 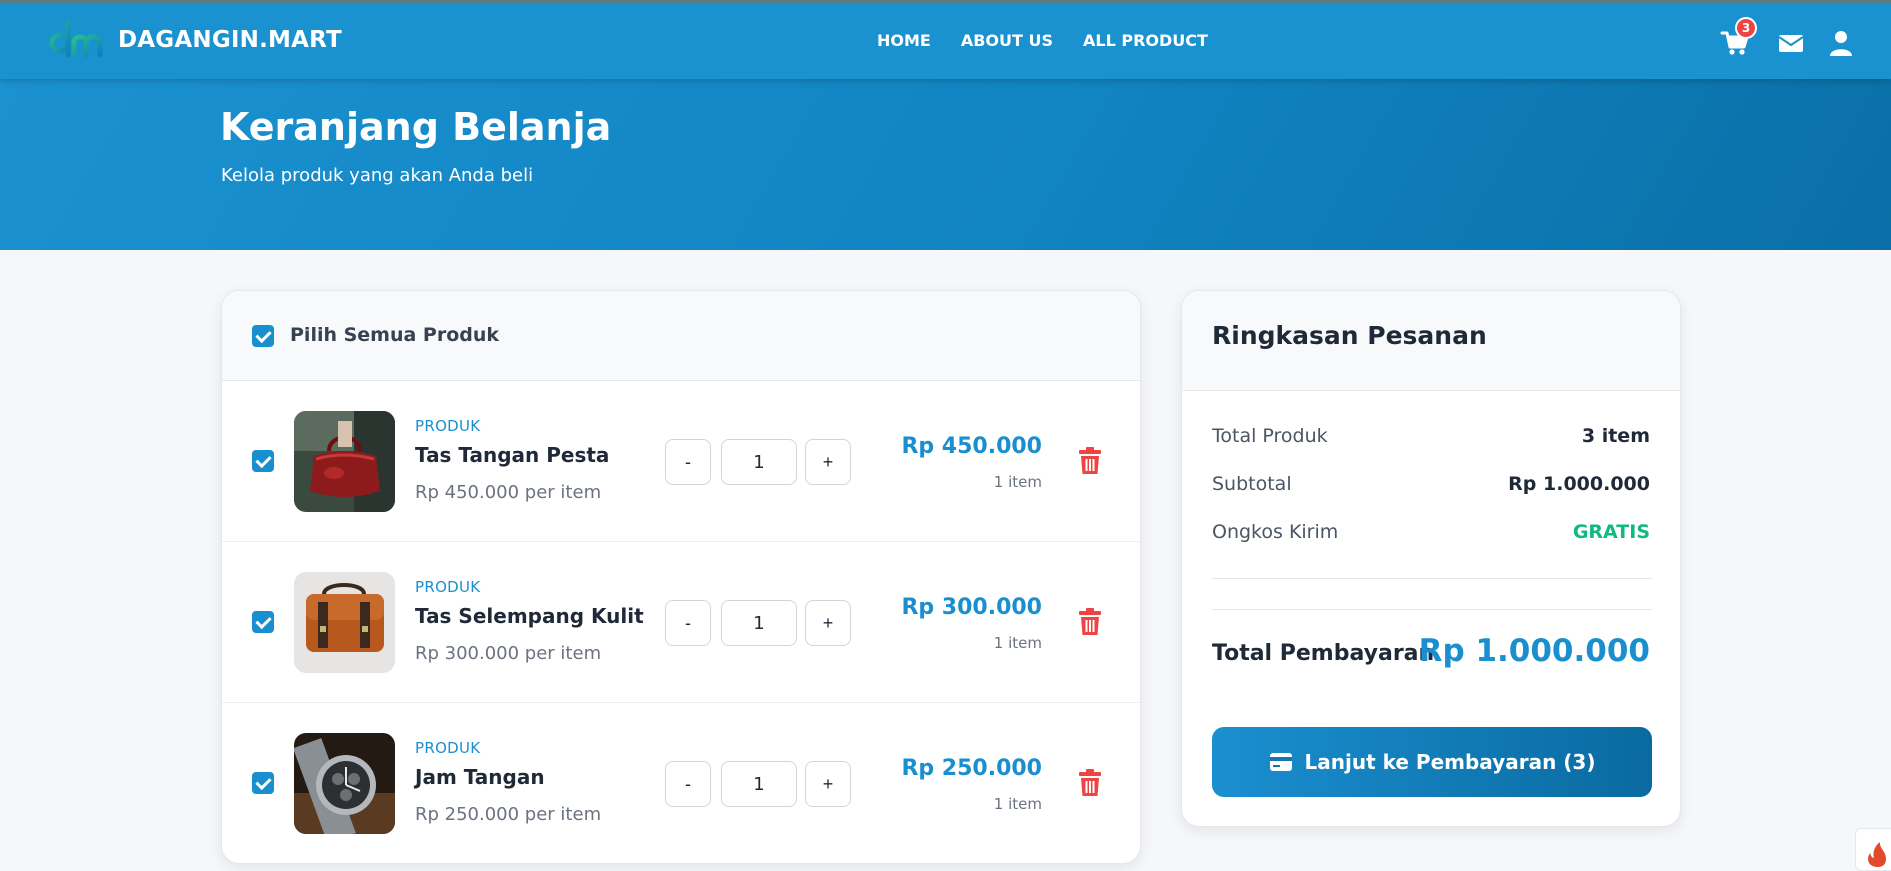 What do you see at coordinates (1057, 40) in the screenshot?
I see `main-nav: HOME ABOUT US ALL PRODUCT` at bounding box center [1057, 40].